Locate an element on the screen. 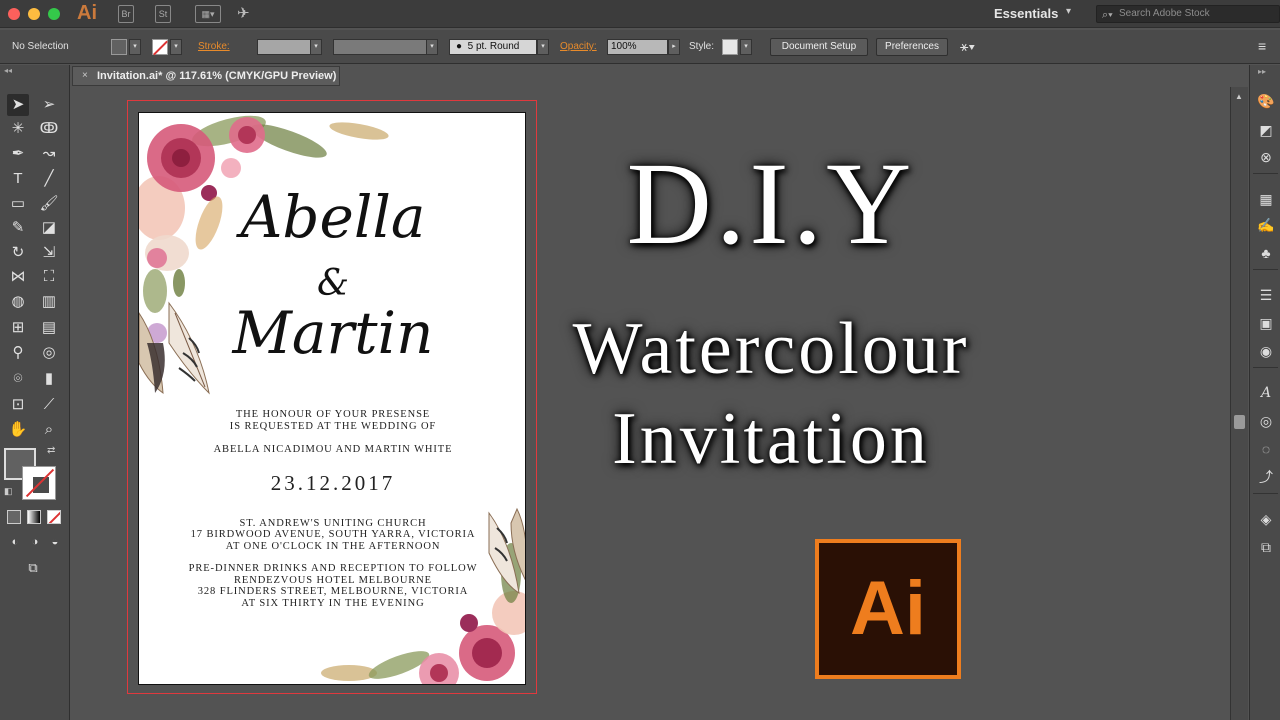 This screenshot has height=720, width=1280. chevron-down-icon: ▾ is located at coordinates (1068, 11).